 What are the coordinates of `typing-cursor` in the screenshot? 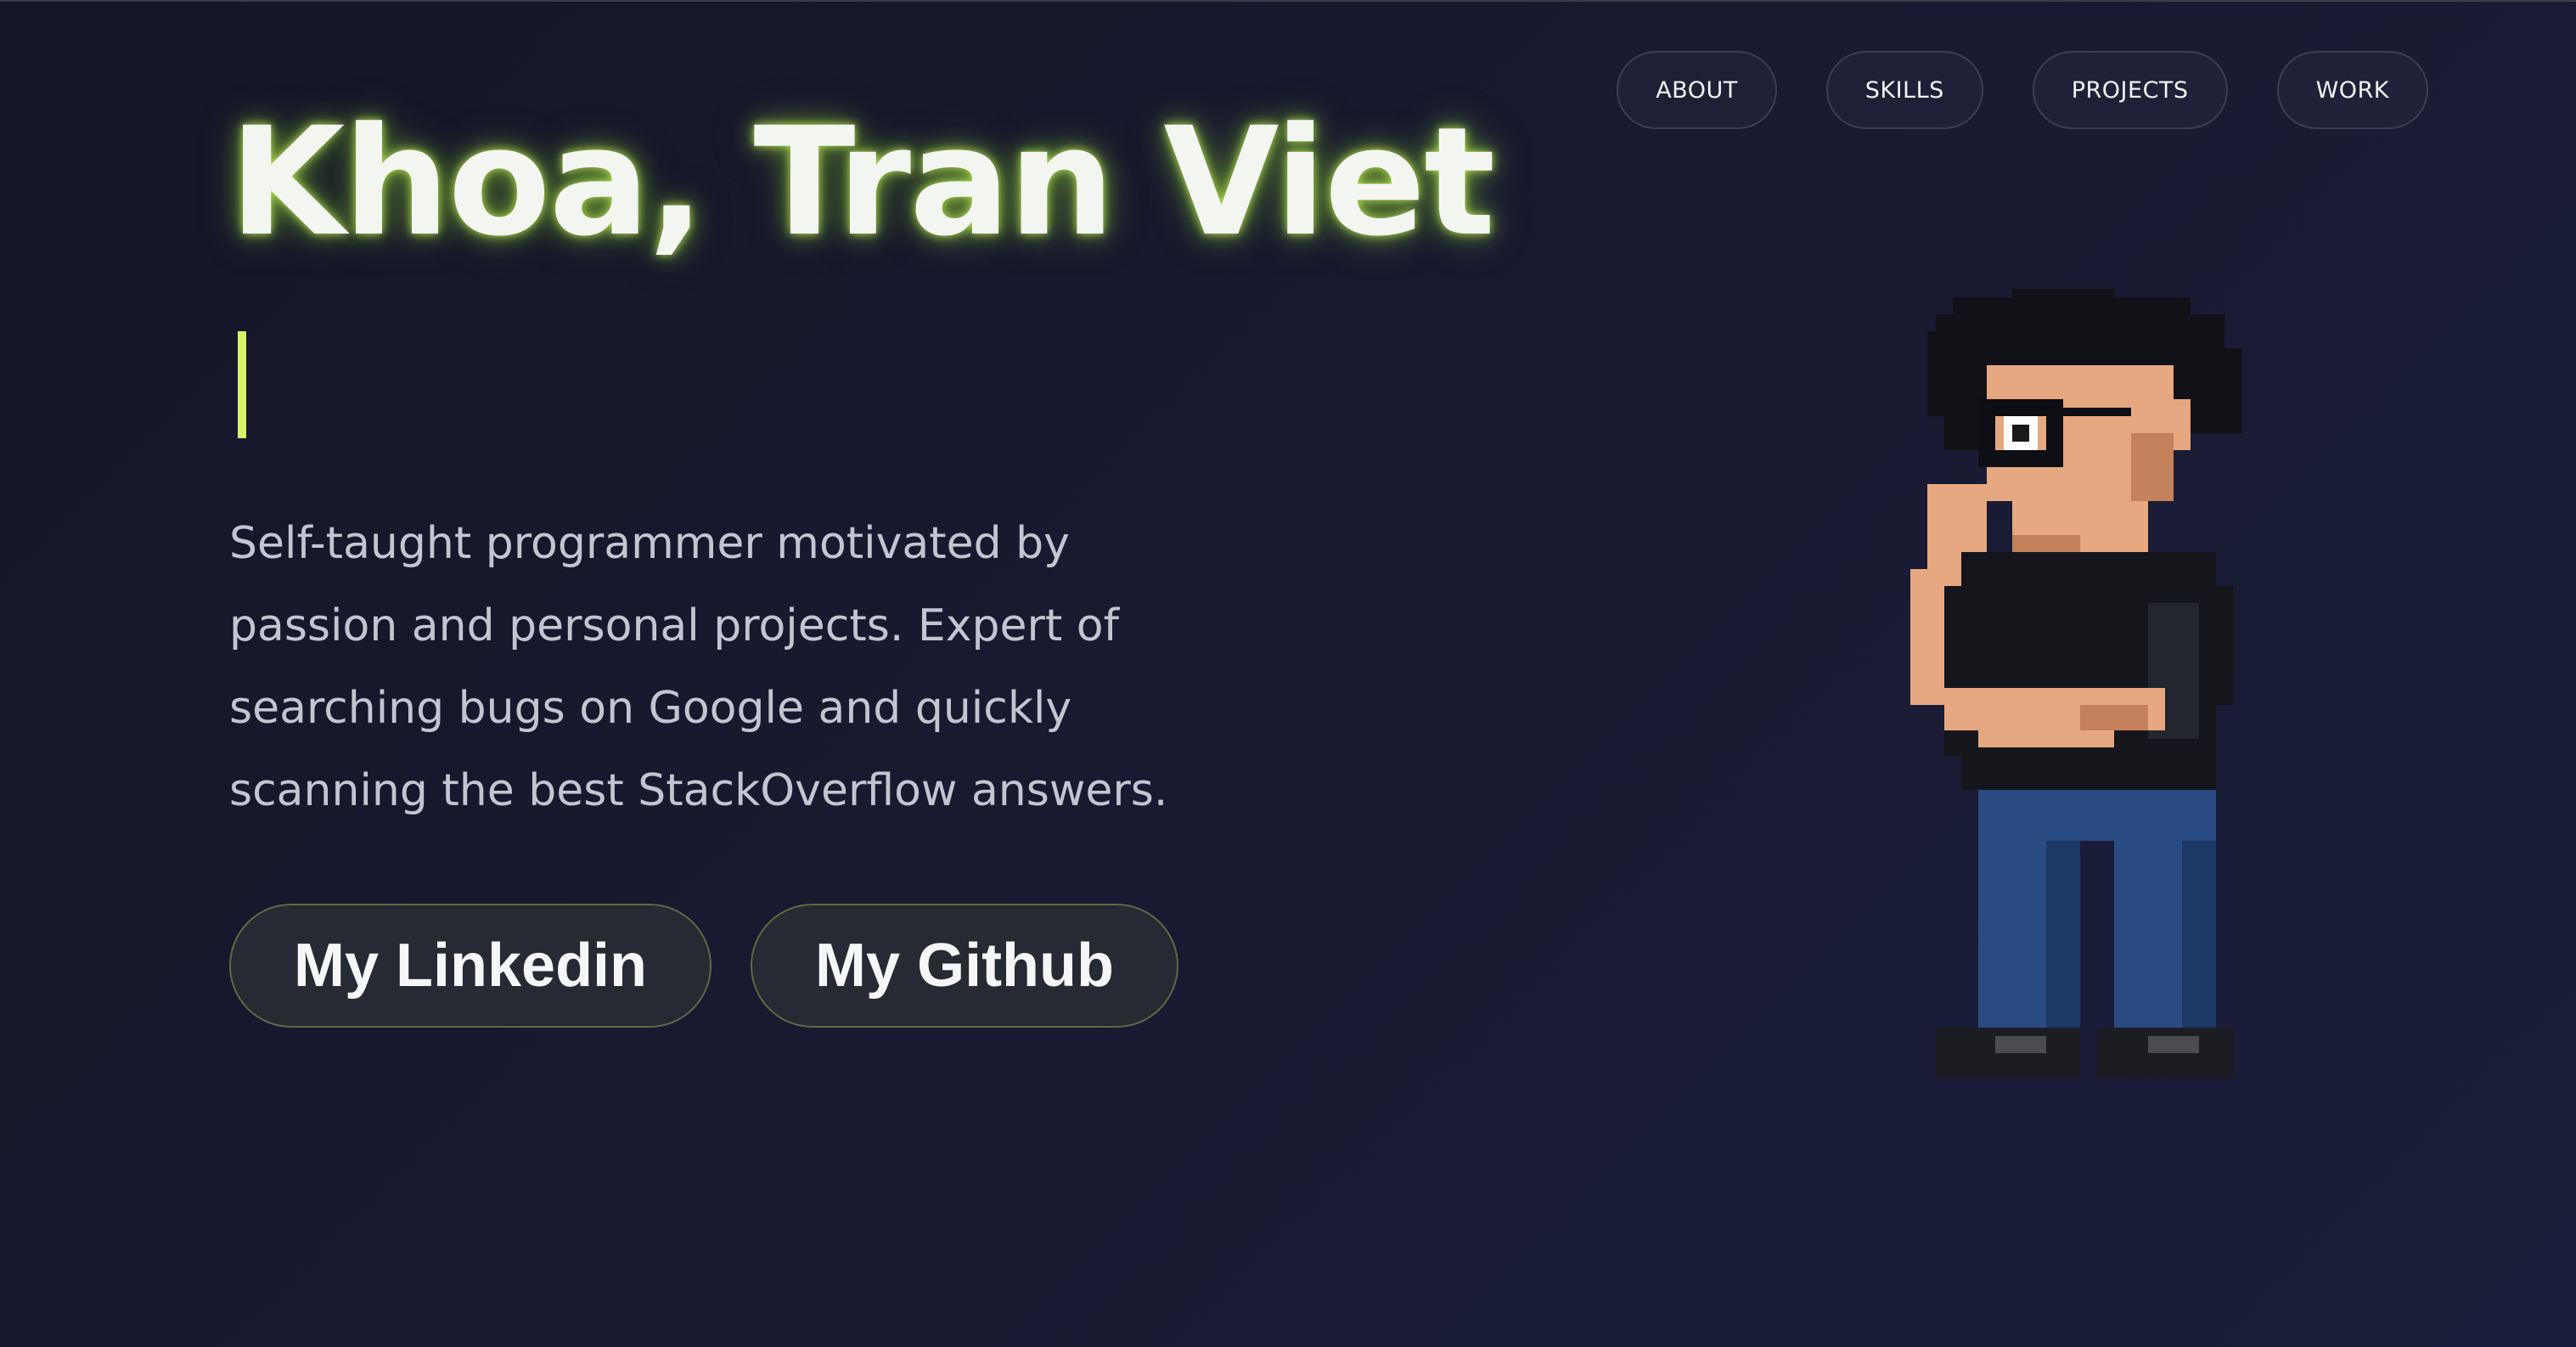 It's located at (242, 384).